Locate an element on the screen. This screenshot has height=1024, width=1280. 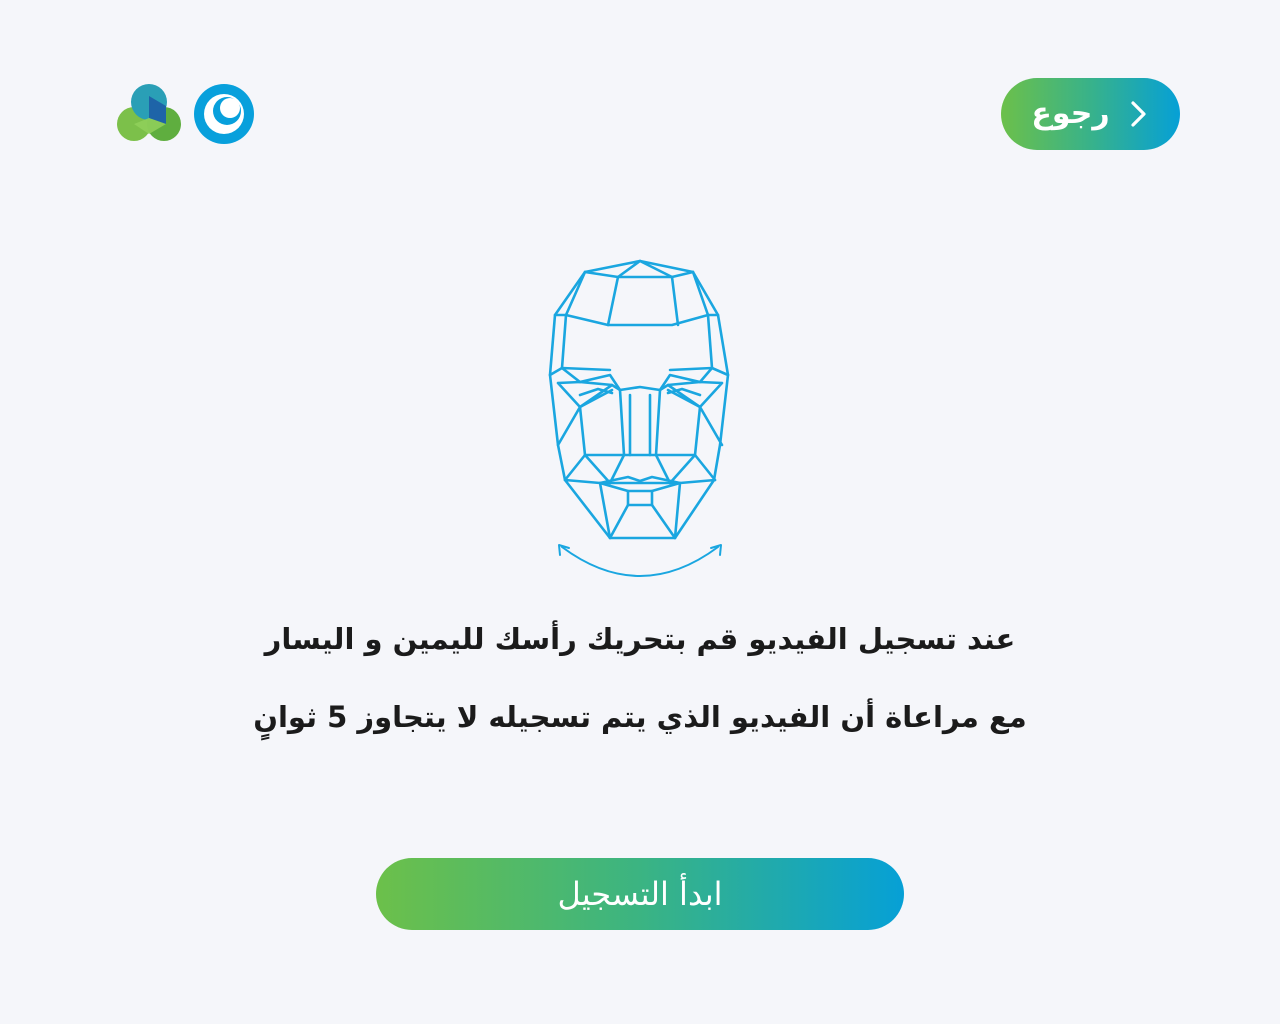
brand-logo-ring-icon is located at coordinates (224, 114).